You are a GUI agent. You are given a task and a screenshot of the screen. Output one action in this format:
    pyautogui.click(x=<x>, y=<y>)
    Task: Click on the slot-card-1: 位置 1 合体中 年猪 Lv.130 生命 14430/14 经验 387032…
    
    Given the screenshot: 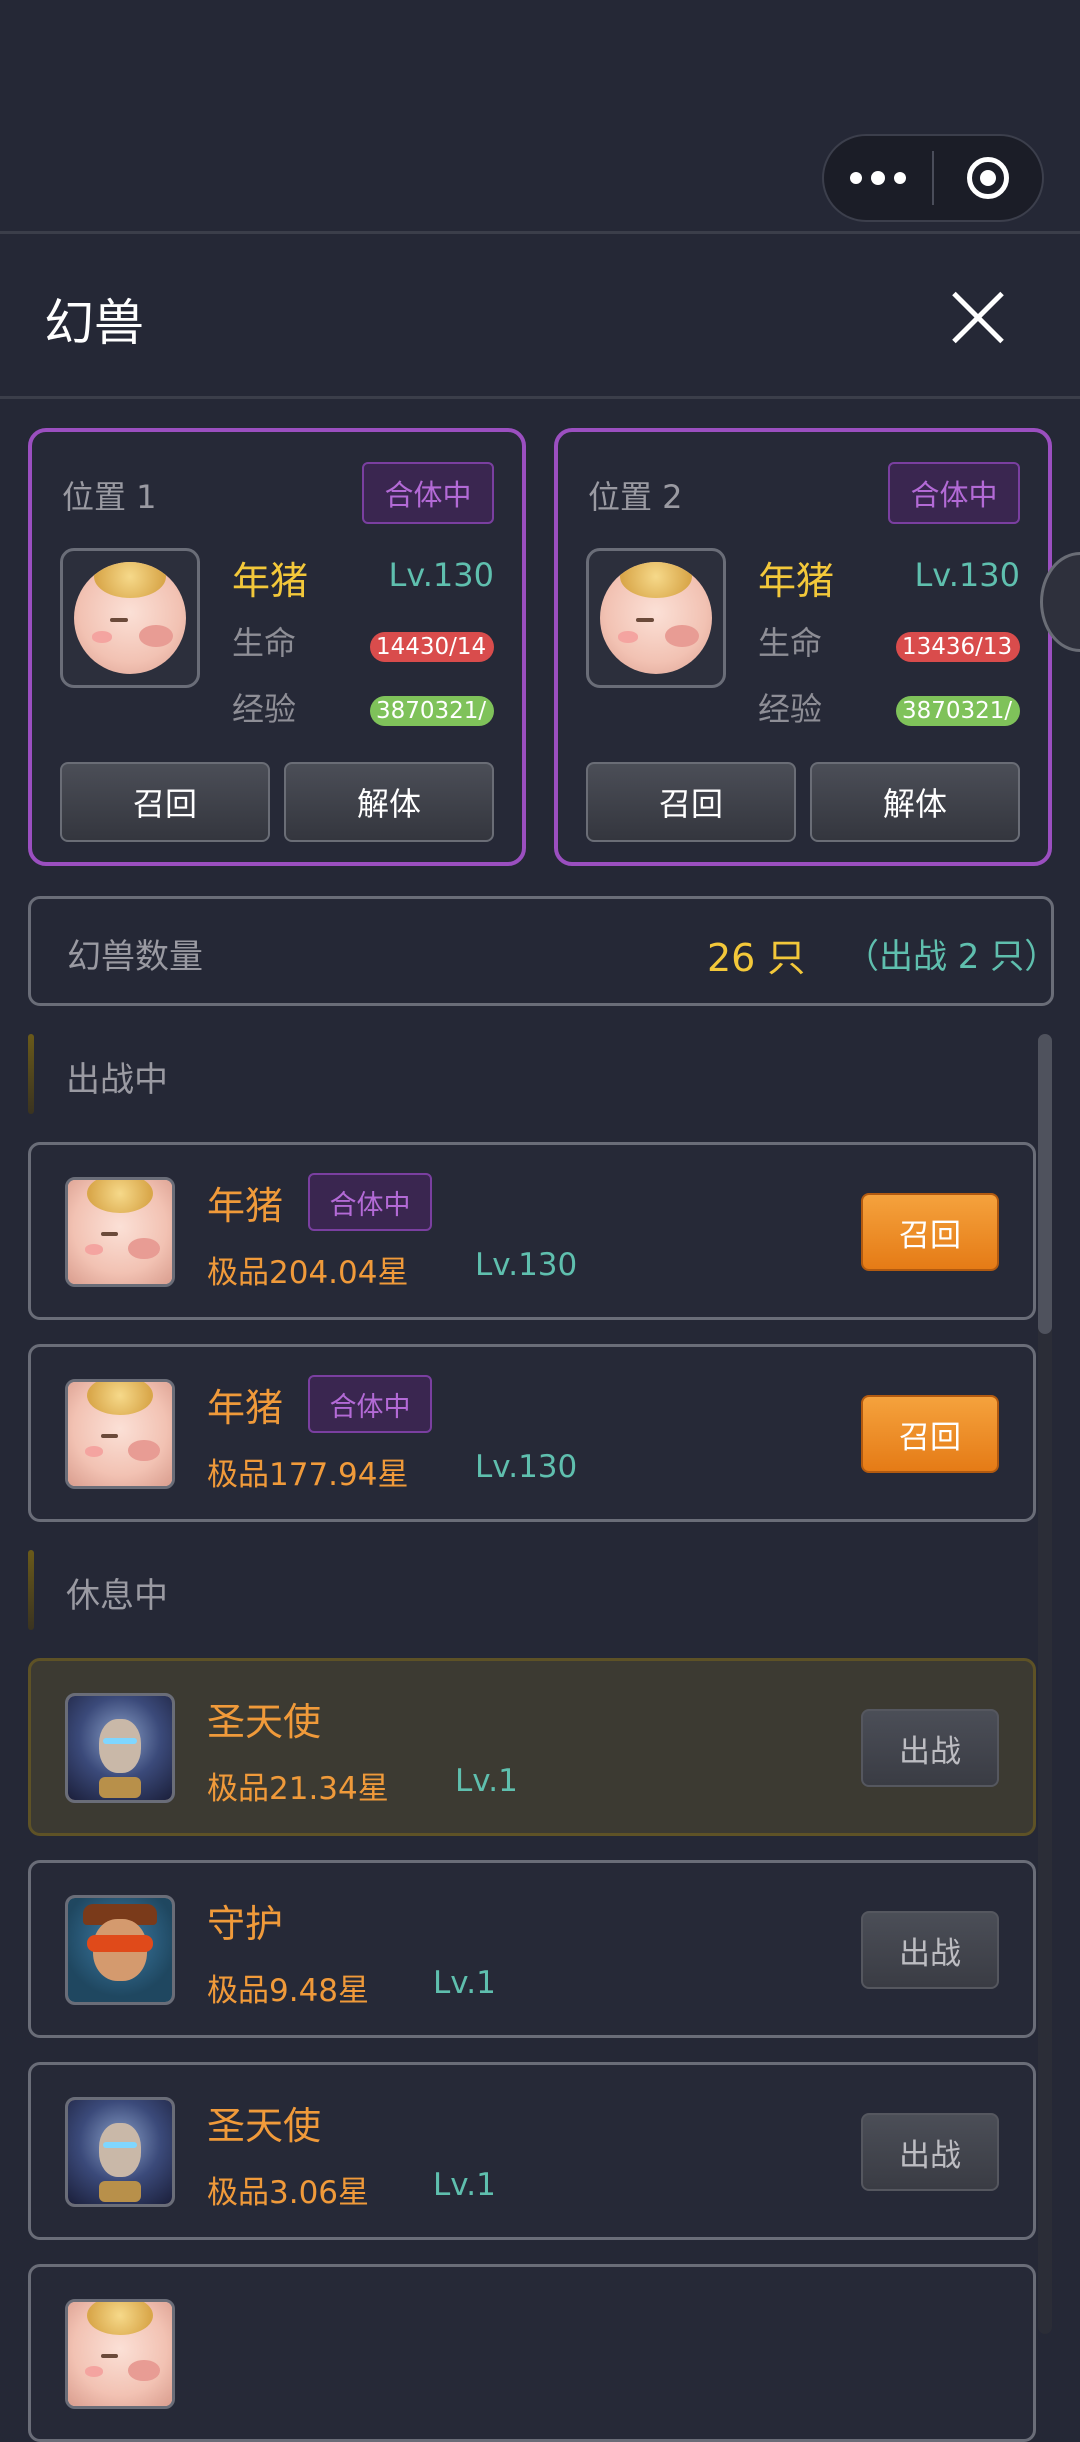 What is the action you would take?
    pyautogui.click(x=277, y=647)
    